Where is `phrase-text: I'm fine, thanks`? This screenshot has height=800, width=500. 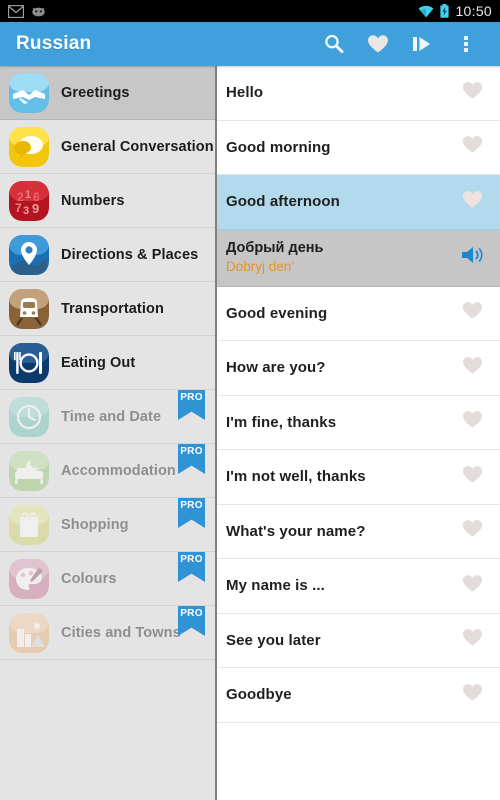 phrase-text: I'm fine, thanks is located at coordinates (281, 422).